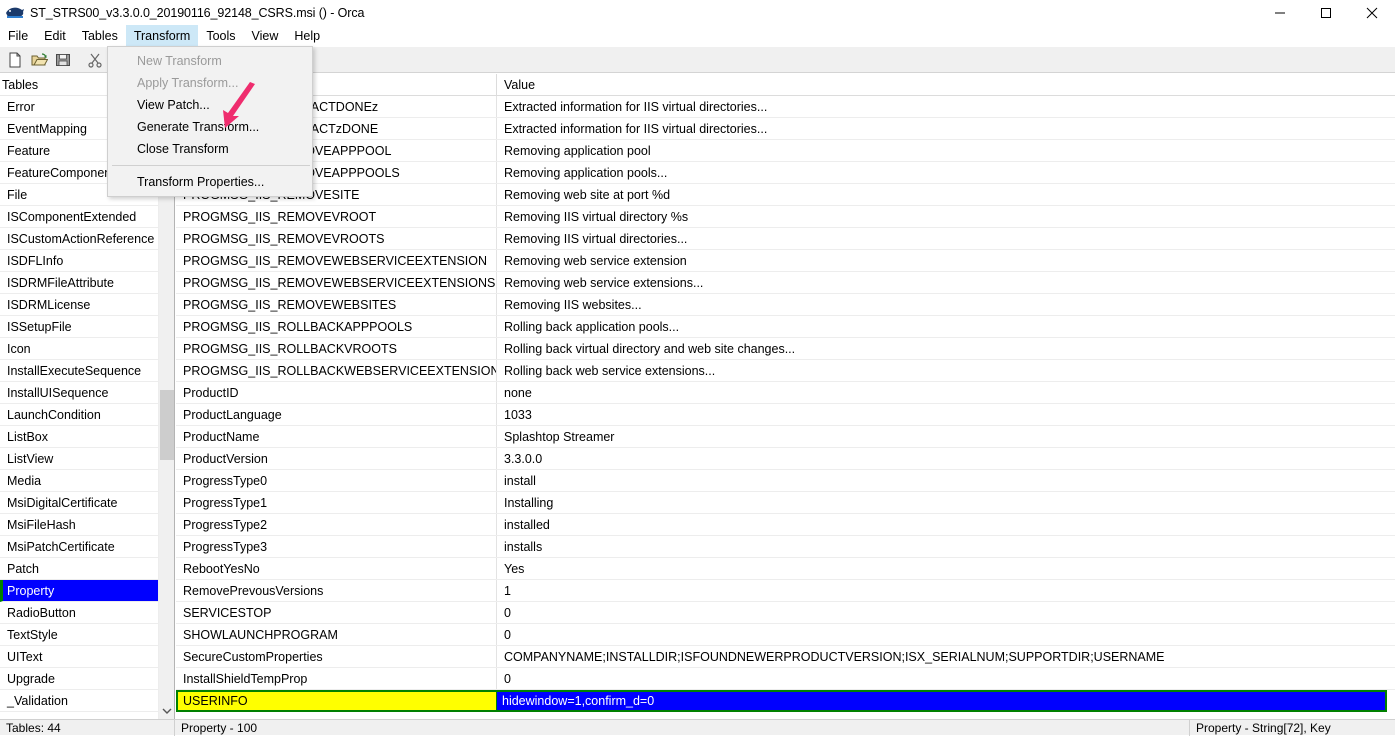 The image size is (1395, 736). What do you see at coordinates (336, 304) in the screenshot?
I see `cell-property: PROGMSG_IIS_REMOVEWEBSITES` at bounding box center [336, 304].